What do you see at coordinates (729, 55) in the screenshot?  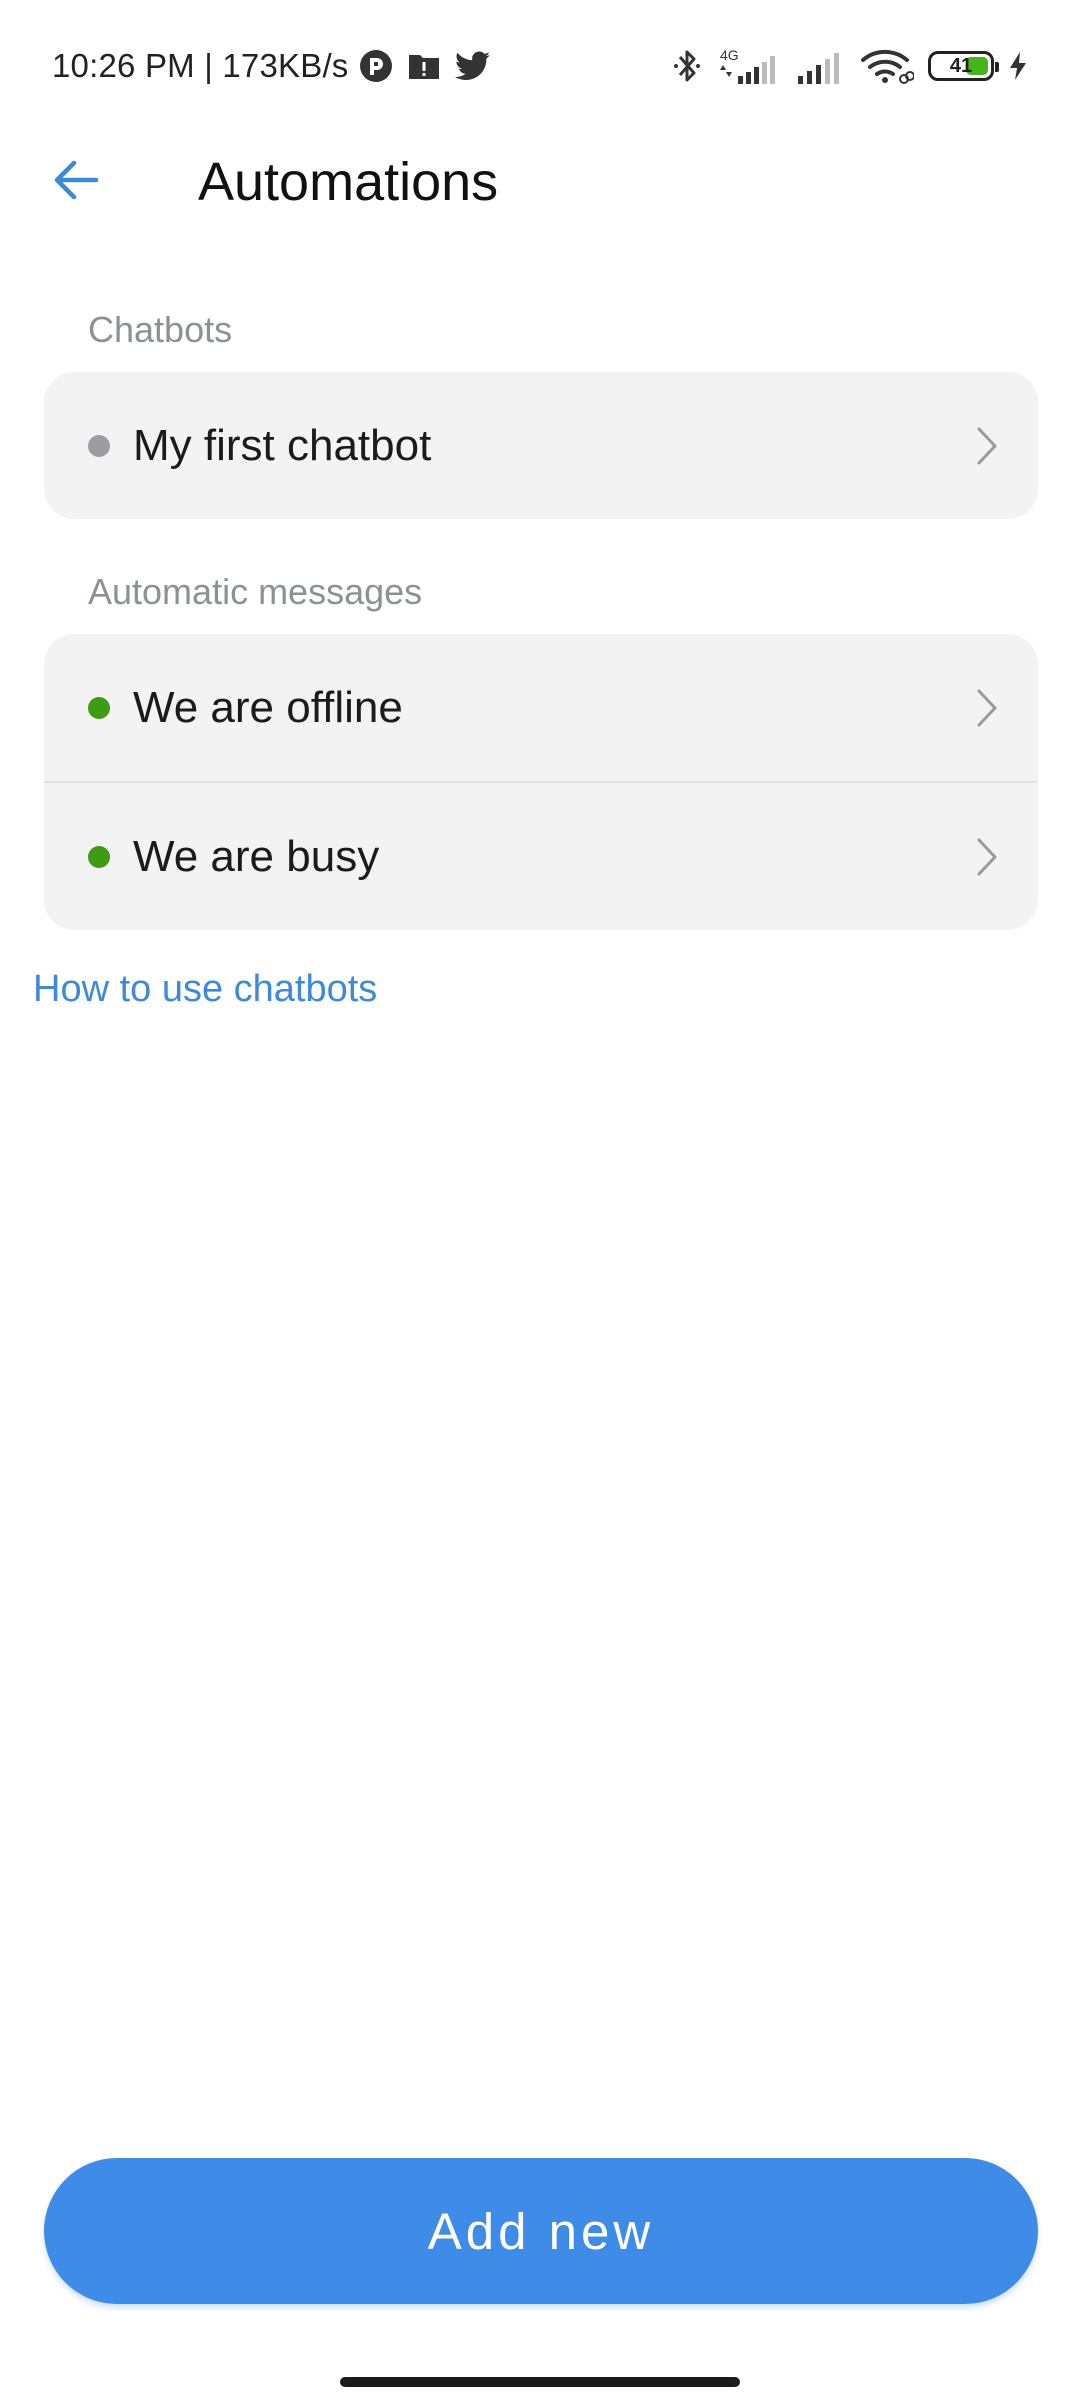 I see `network-type-label: 4G` at bounding box center [729, 55].